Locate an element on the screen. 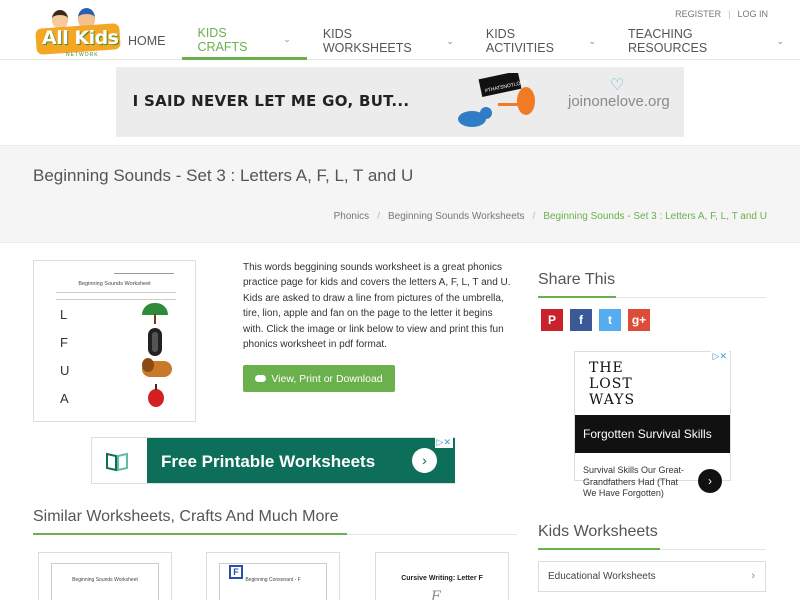 Image resolution: width=800 pixels, height=600 pixels. login-link: LOG IN is located at coordinates (752, 14).